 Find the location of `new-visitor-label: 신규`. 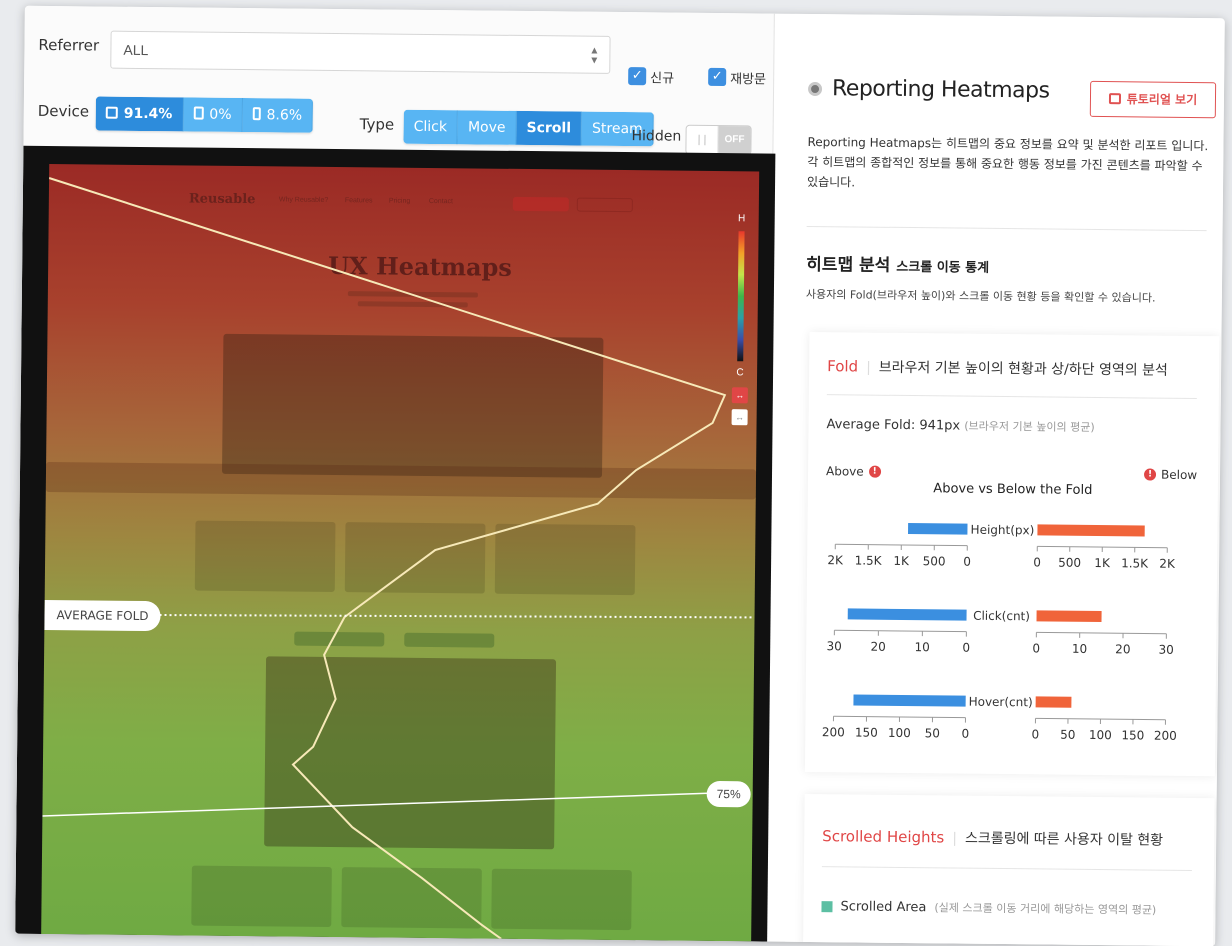

new-visitor-label: 신규 is located at coordinates (662, 78).